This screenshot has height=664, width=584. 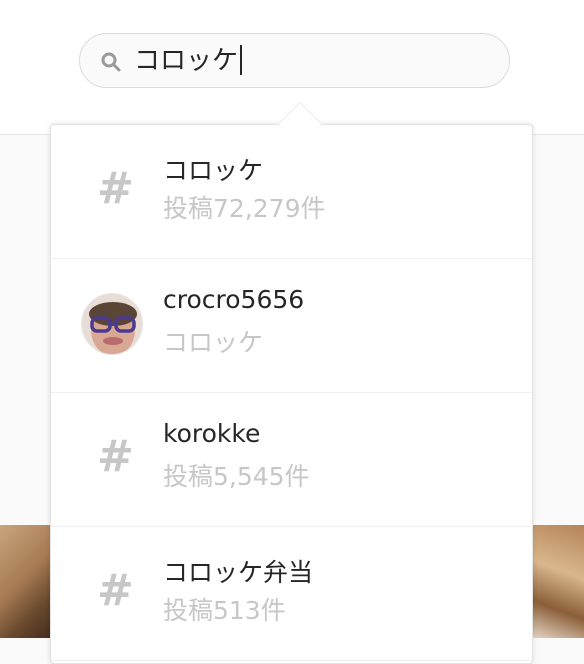 I want to click on search-icon, so click(x=111, y=62).